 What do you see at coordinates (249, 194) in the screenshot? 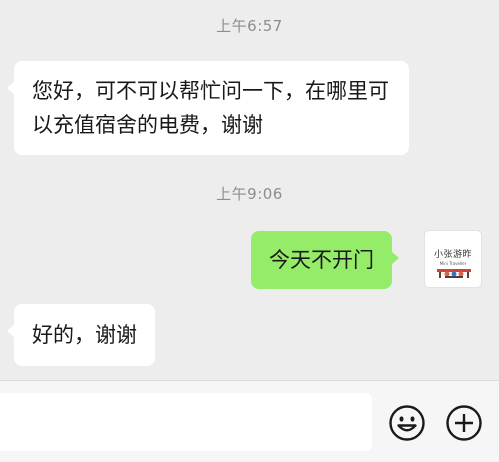
I see `timestamp: 上午9:06` at bounding box center [249, 194].